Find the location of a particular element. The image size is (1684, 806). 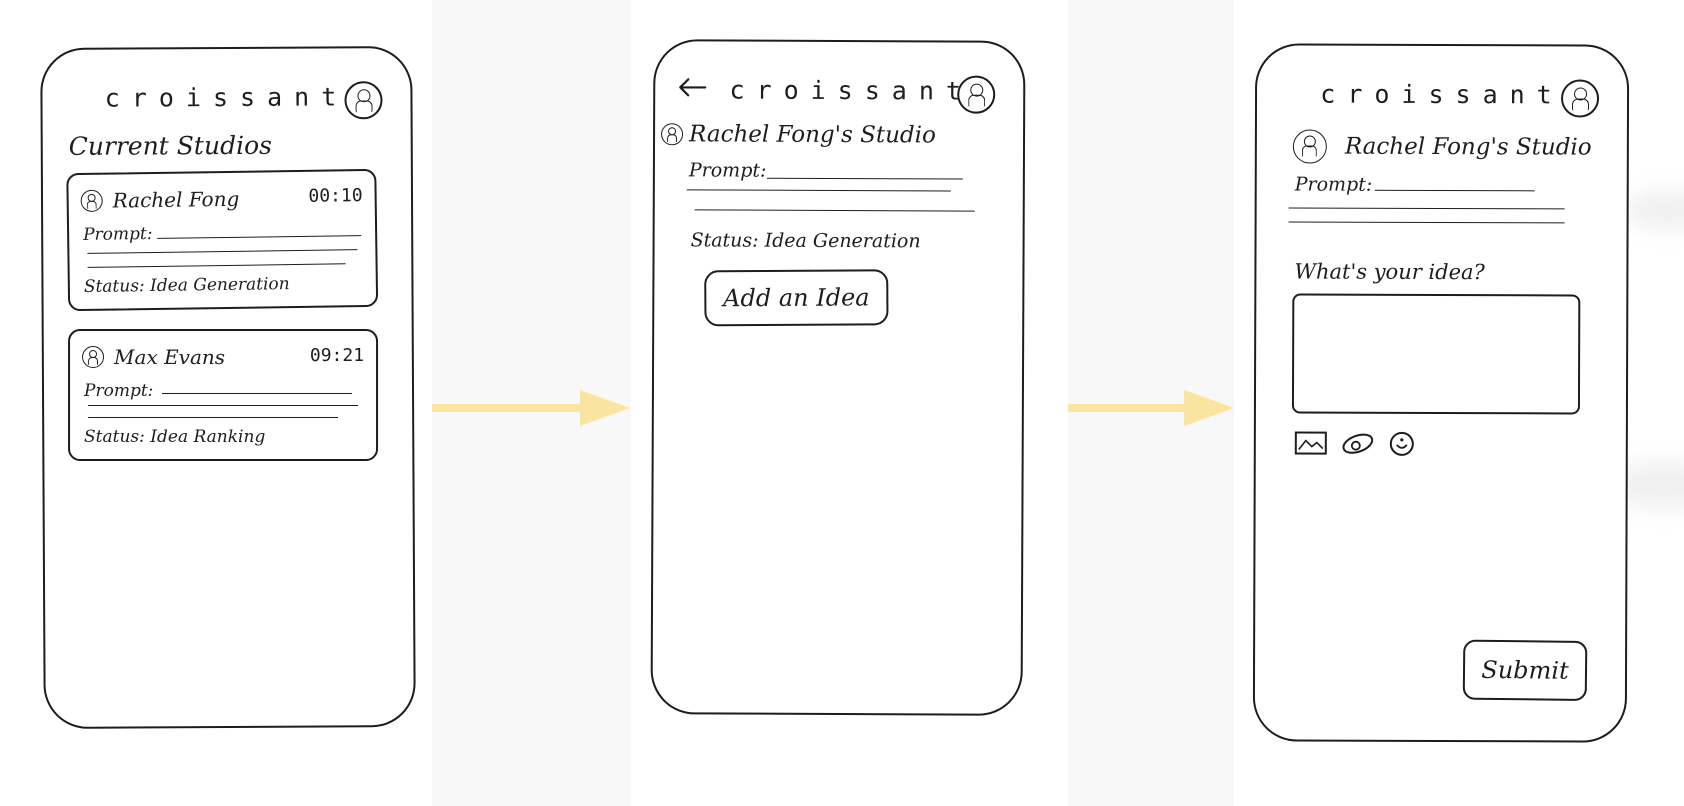

studio-owner: Rachel Fong is located at coordinates (160, 199).